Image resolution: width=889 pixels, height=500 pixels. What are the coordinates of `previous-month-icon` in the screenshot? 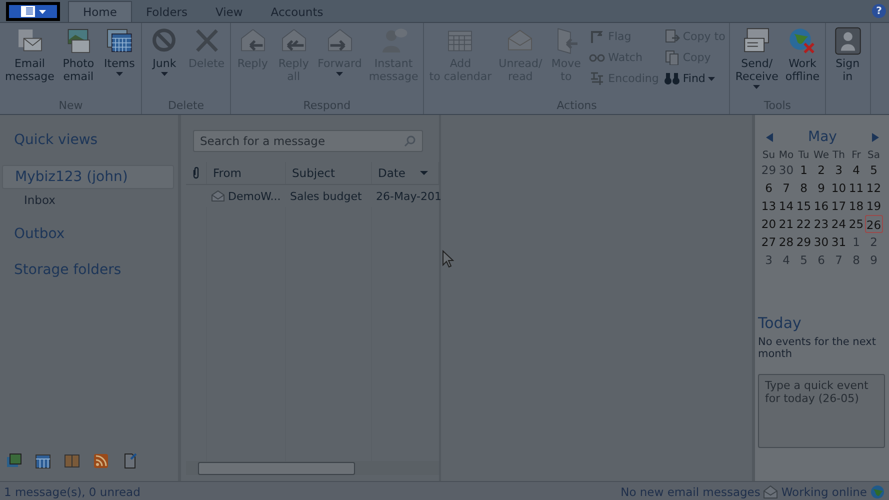 It's located at (770, 137).